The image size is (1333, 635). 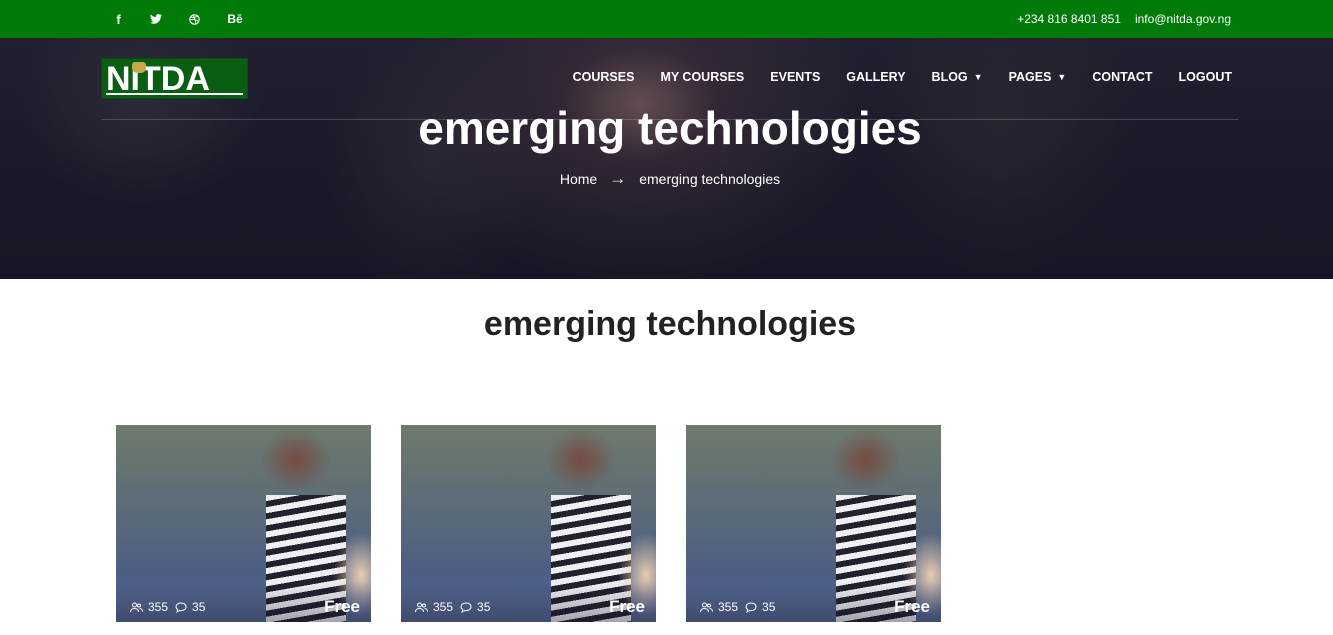 What do you see at coordinates (139, 67) in the screenshot?
I see `coat-of-arms-icon` at bounding box center [139, 67].